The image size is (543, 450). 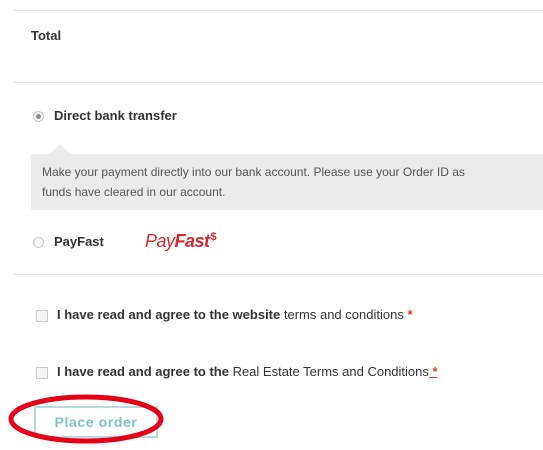 I want to click on website-terms-checkbox, so click(x=42, y=316).